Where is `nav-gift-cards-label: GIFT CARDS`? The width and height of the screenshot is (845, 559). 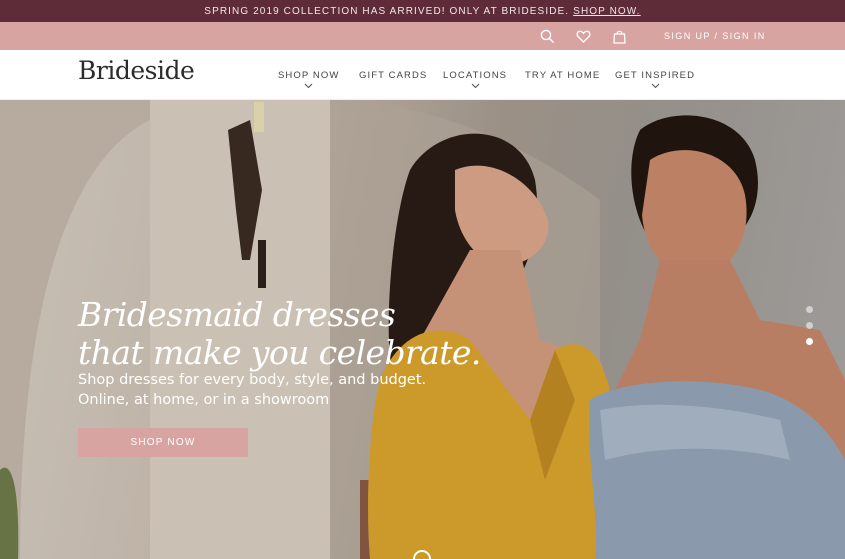 nav-gift-cards-label: GIFT CARDS is located at coordinates (393, 75).